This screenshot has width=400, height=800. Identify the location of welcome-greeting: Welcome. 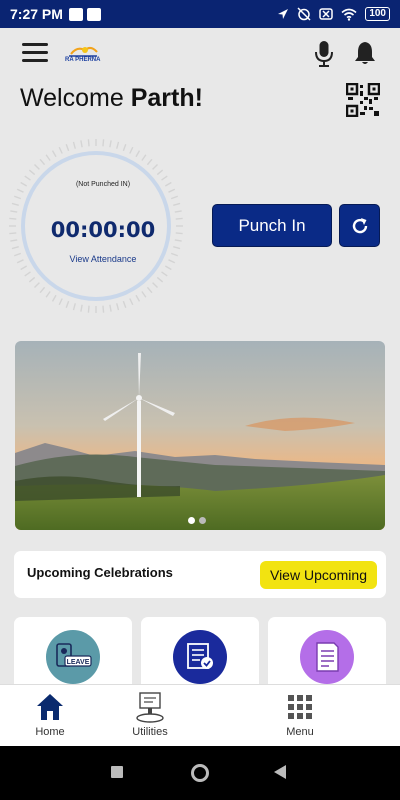
(72, 98).